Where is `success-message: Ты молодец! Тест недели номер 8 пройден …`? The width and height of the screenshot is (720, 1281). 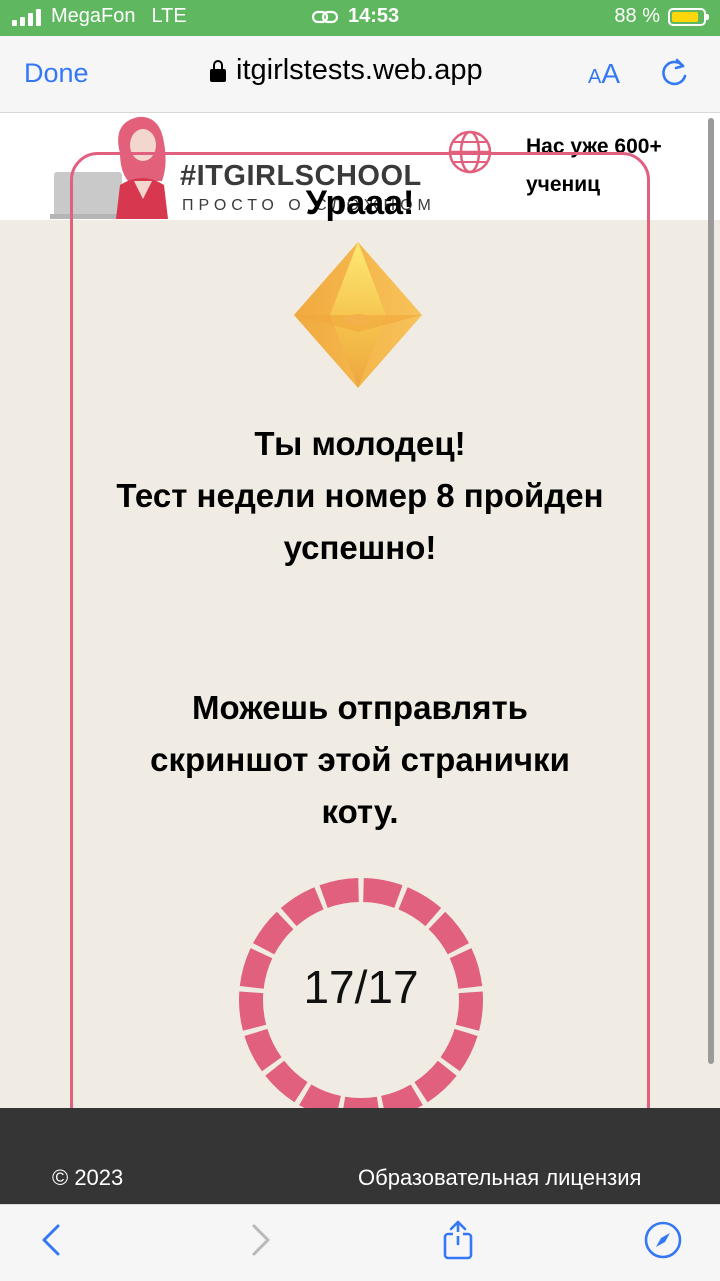
success-message: Ты молодец! Тест недели номер 8 пройден … is located at coordinates (360, 496).